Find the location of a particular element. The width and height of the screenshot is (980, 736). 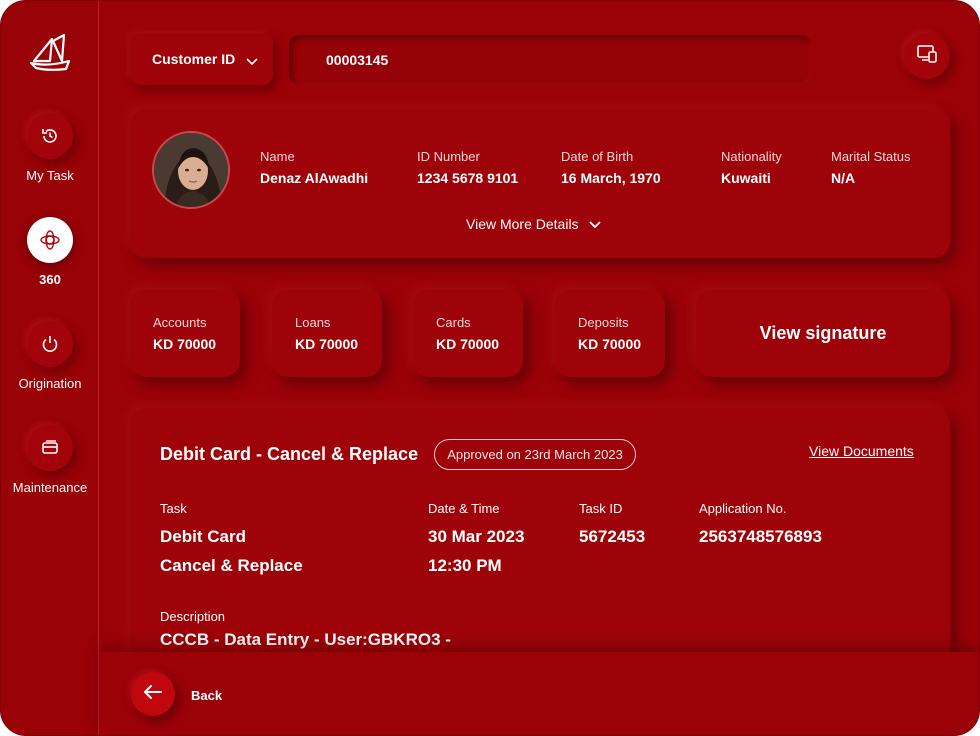

sidebar-item-maintenance: Maintenance is located at coordinates (50, 460).